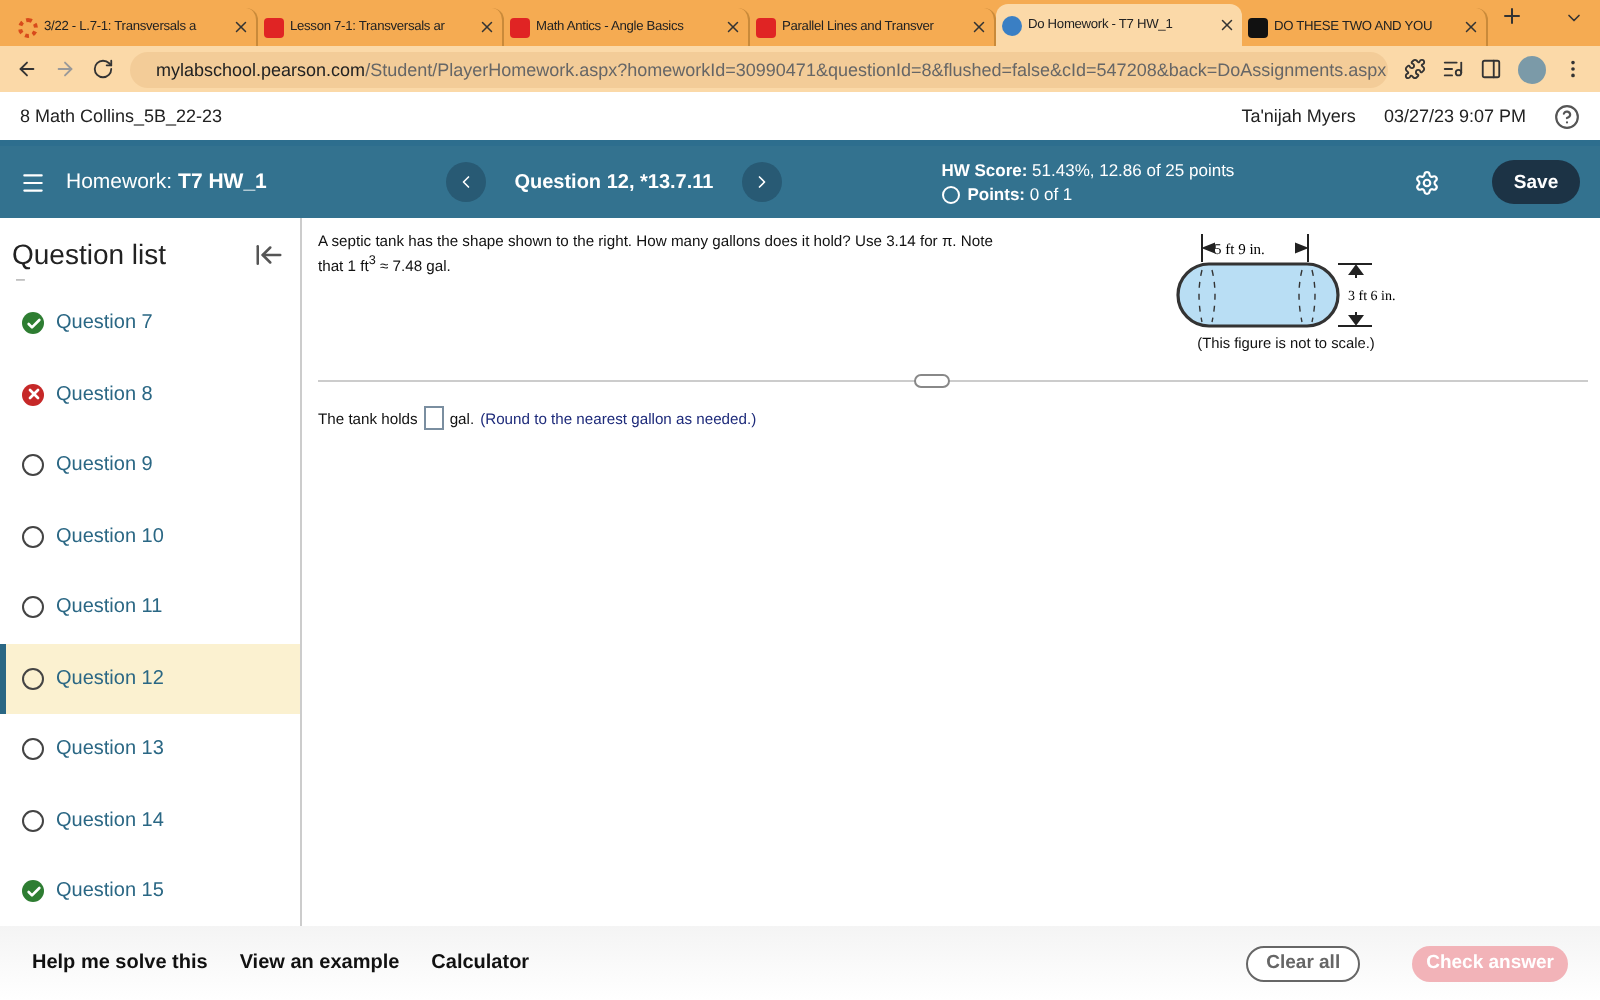  I want to click on question-item: Question 14, so click(150, 820).